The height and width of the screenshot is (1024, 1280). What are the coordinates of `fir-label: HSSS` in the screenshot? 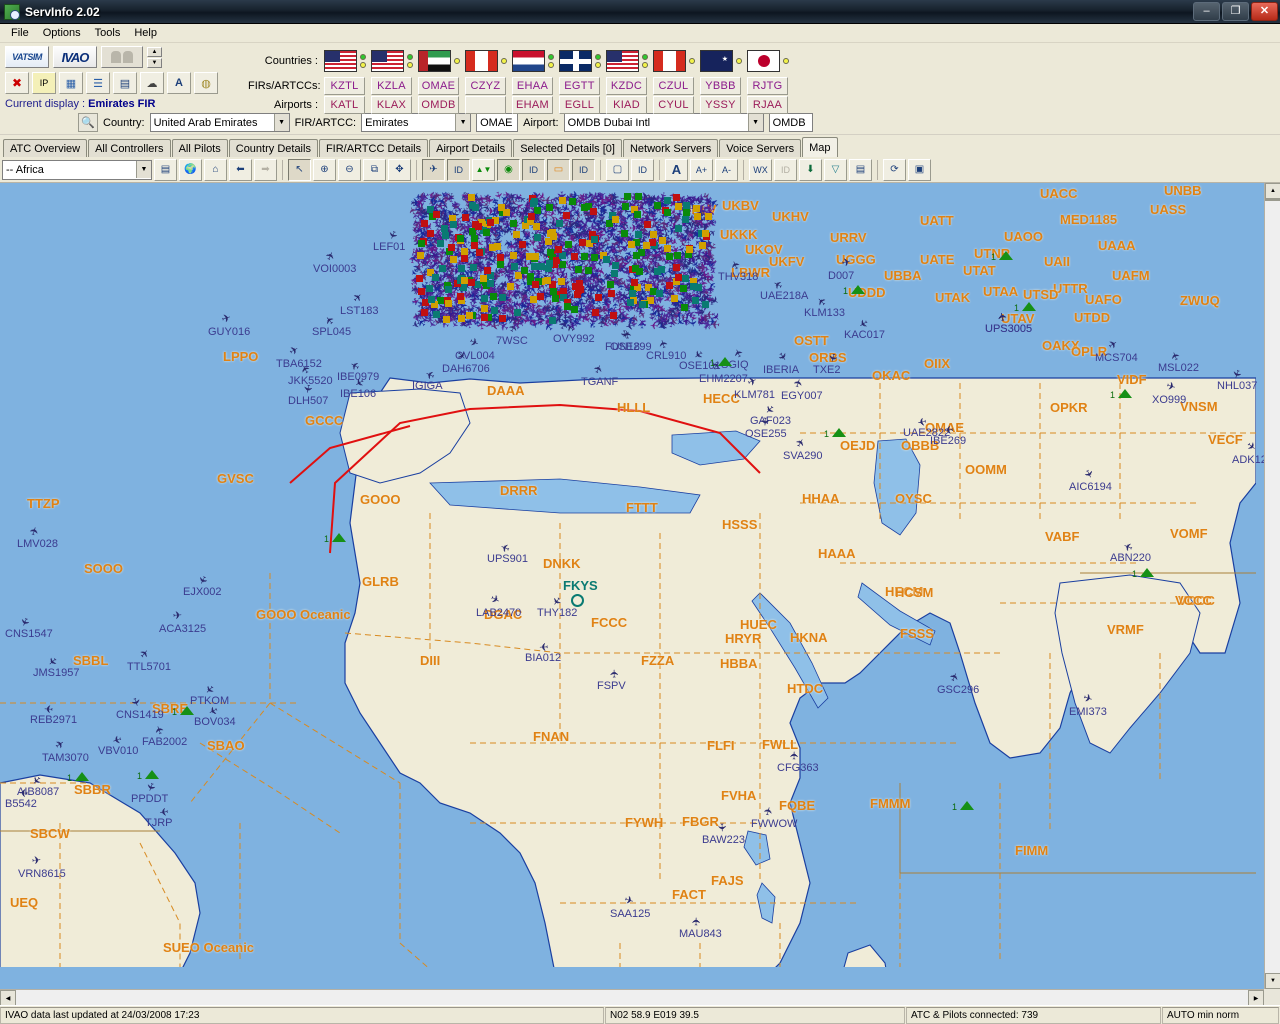 It's located at (739, 524).